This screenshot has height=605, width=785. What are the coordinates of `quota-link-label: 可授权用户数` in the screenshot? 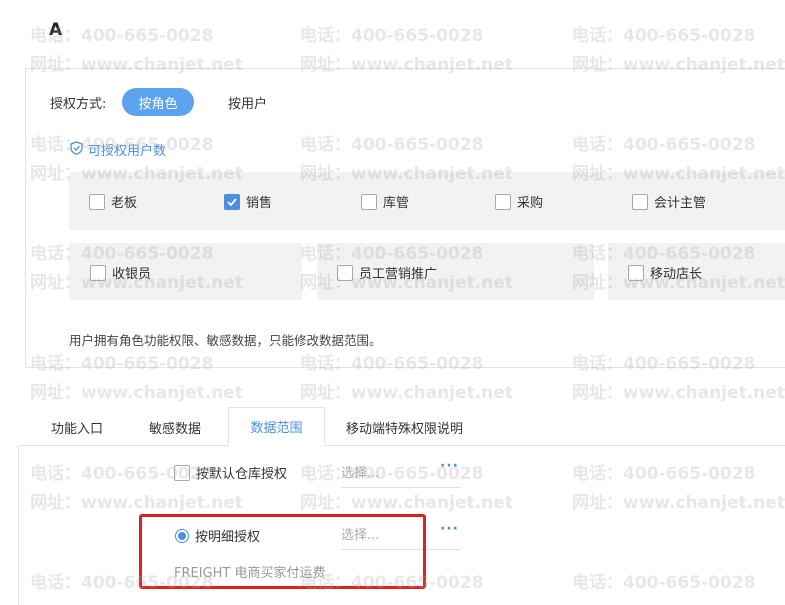 It's located at (127, 151).